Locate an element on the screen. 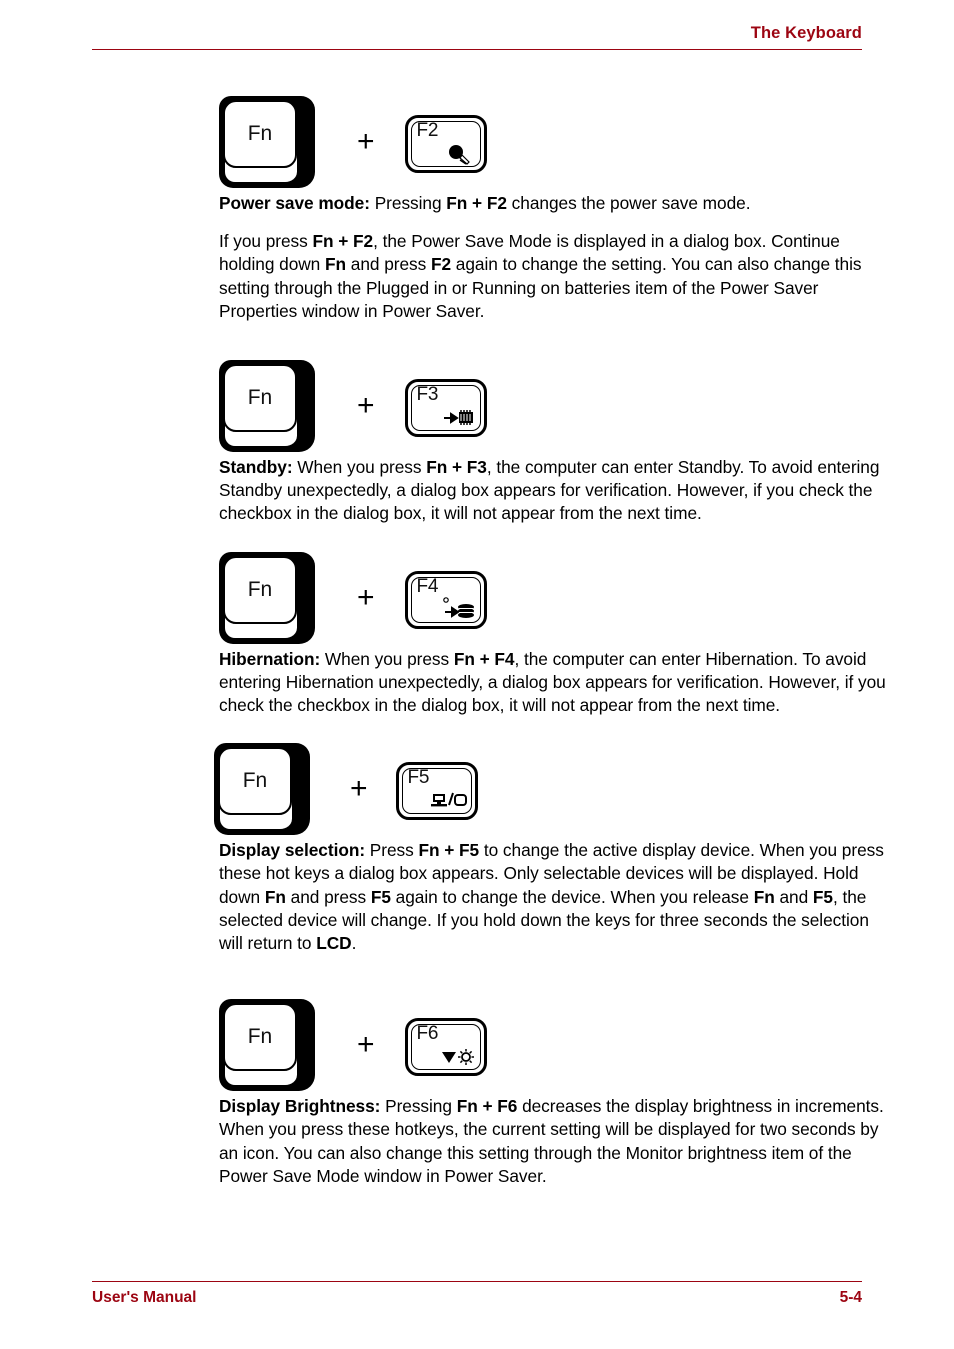 The image size is (954, 1349). function-keycap-label-f4: F4 is located at coordinates (427, 586).